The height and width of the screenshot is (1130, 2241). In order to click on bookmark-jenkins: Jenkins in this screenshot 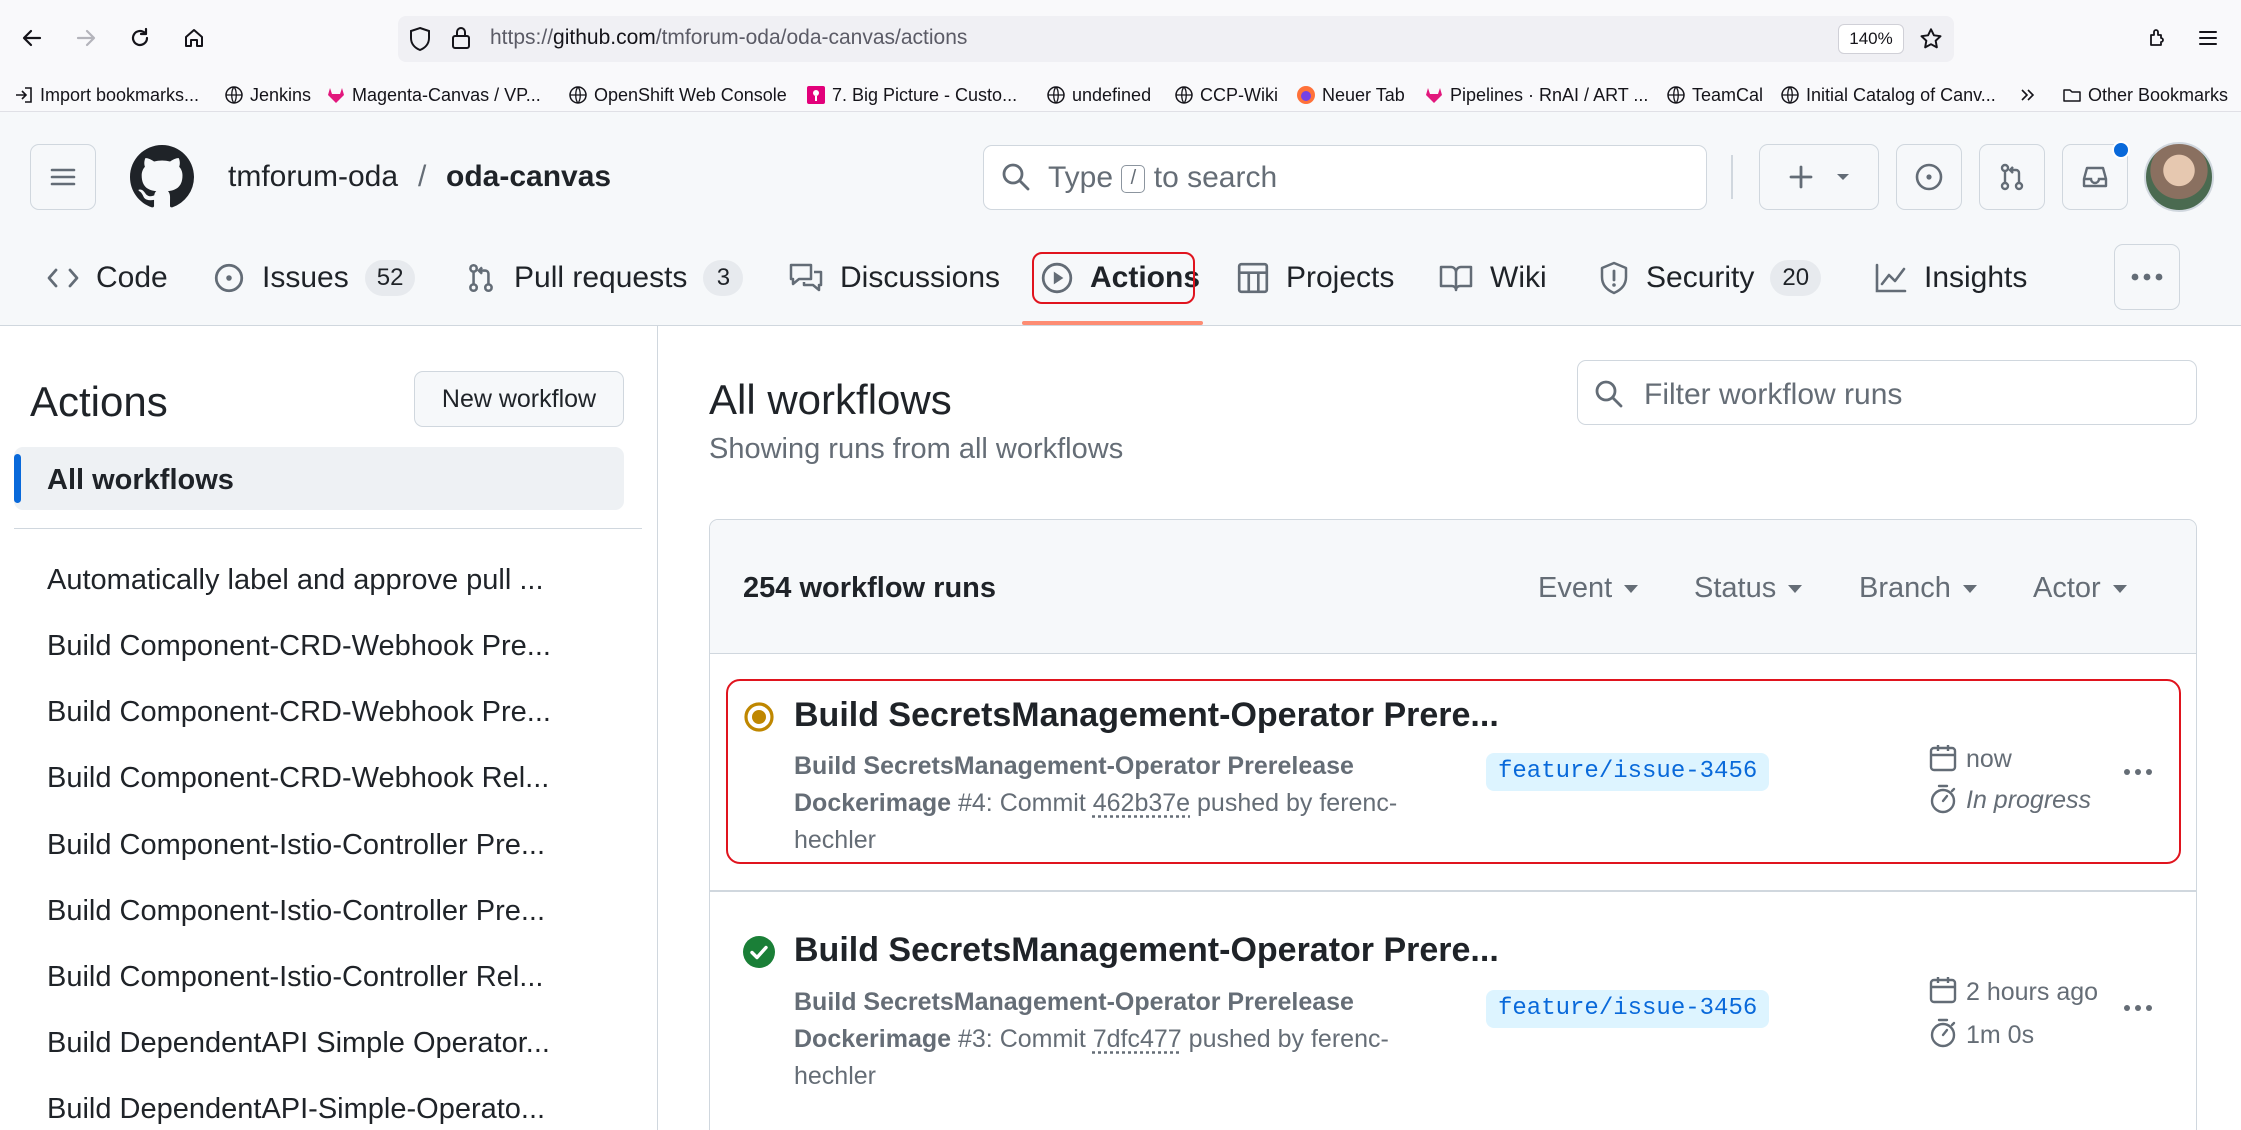, I will do `click(267, 95)`.